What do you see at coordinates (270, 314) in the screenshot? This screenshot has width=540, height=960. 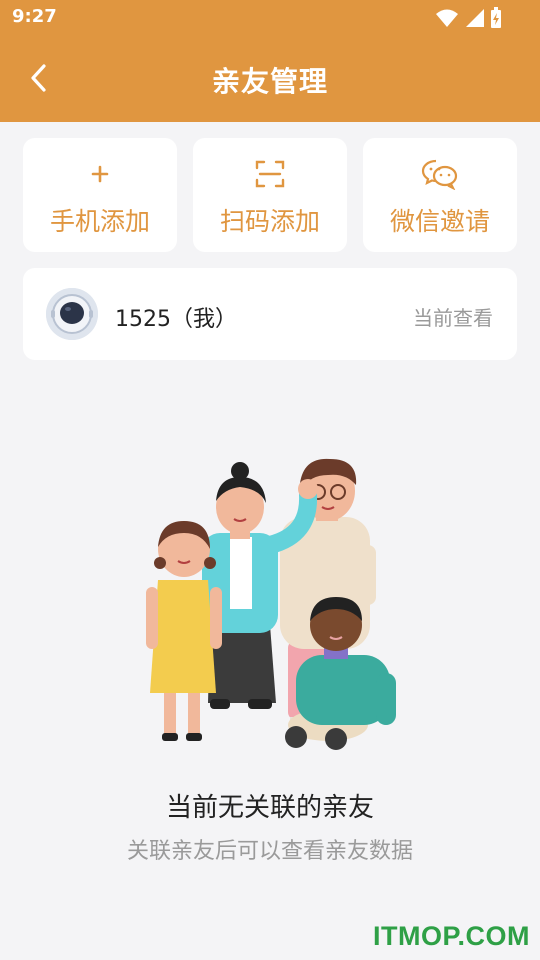 I see `current-user-card: 1525（我） 当前查看` at bounding box center [270, 314].